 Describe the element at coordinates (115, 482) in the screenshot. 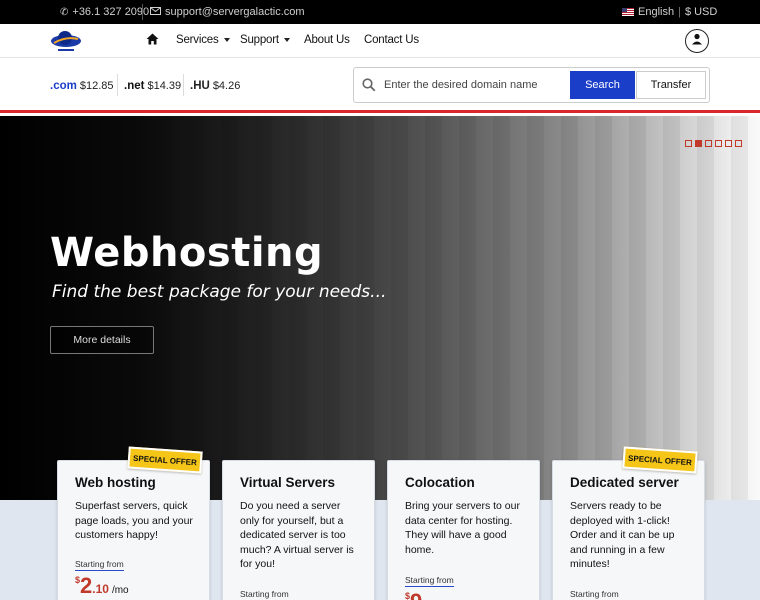

I see `card-title: Web hosting` at that location.